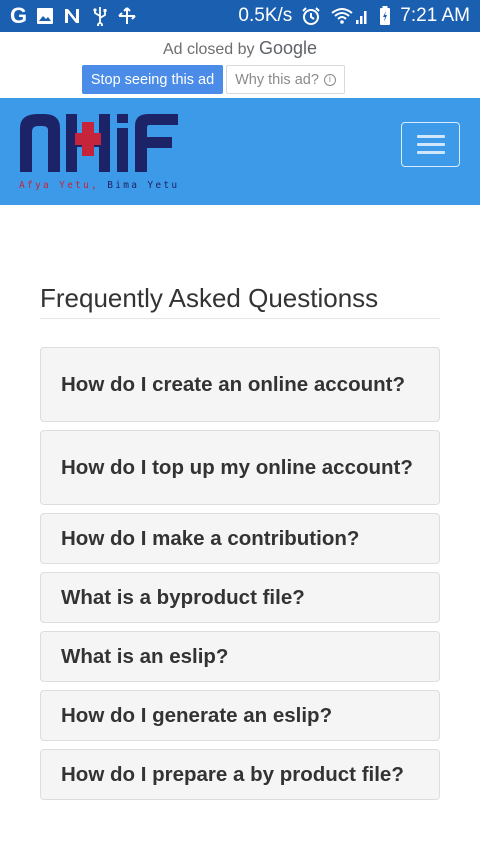 The image size is (480, 853). Describe the element at coordinates (152, 79) in the screenshot. I see `stop-seeing-ad-button: Stop seeing this ad` at that location.